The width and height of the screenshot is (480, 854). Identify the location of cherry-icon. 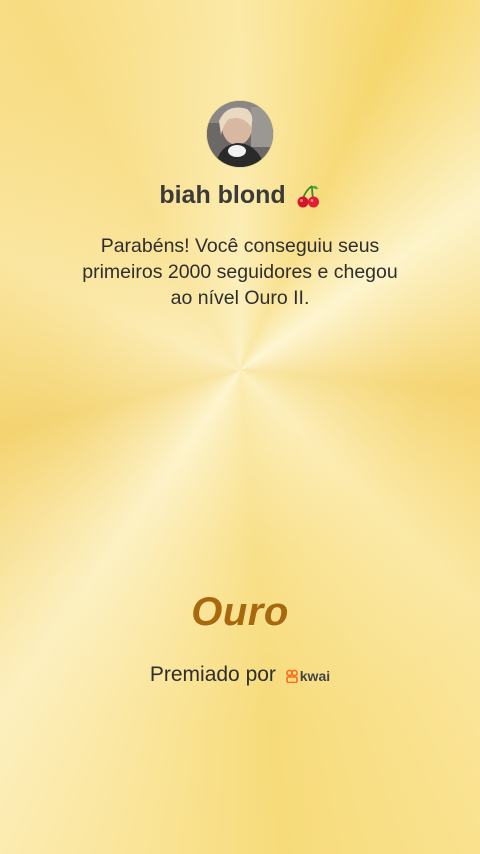
(308, 200).